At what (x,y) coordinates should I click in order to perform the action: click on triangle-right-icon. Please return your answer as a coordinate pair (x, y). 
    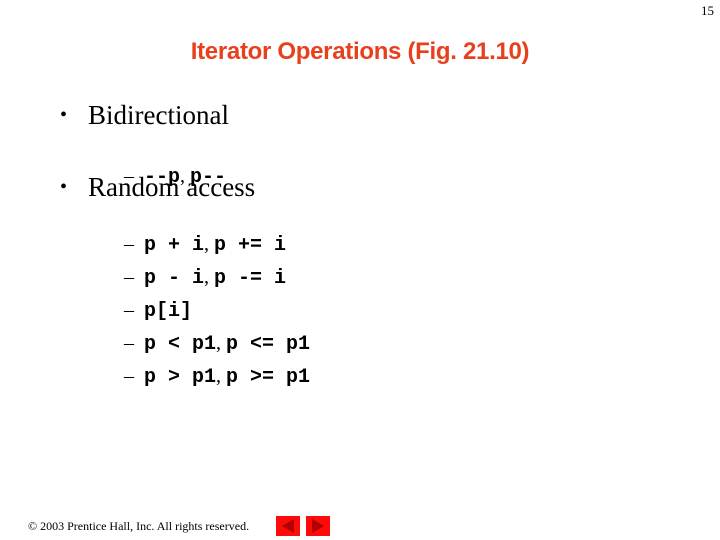
    Looking at the image, I should click on (318, 526).